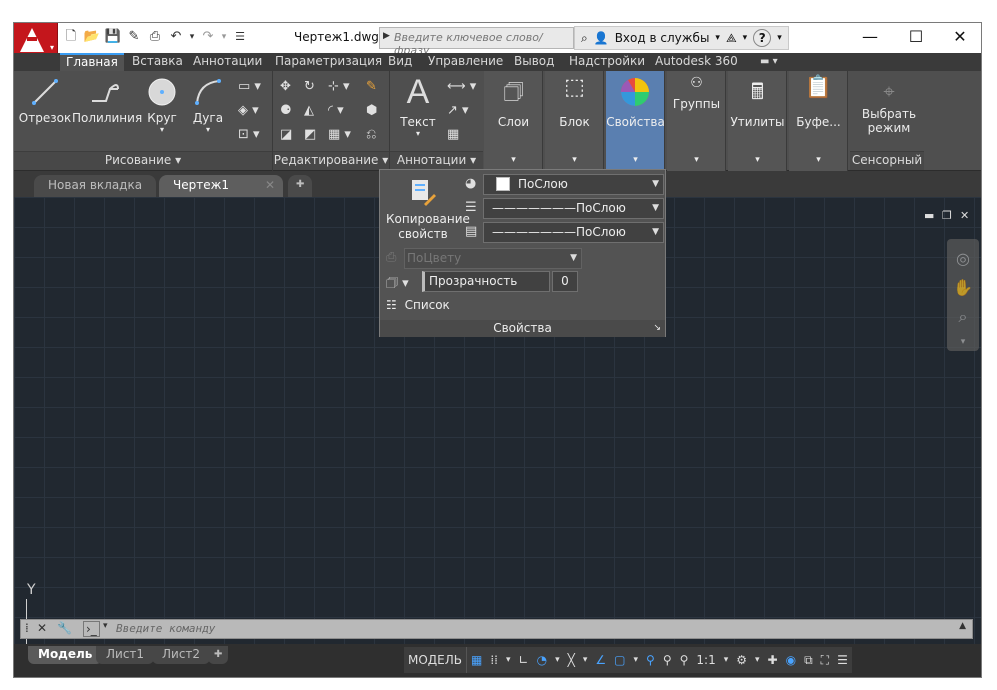  I want to click on command-line: ⁞ ✕ 🔧 ›_ ▾ Введите команду ▲, so click(496, 629).